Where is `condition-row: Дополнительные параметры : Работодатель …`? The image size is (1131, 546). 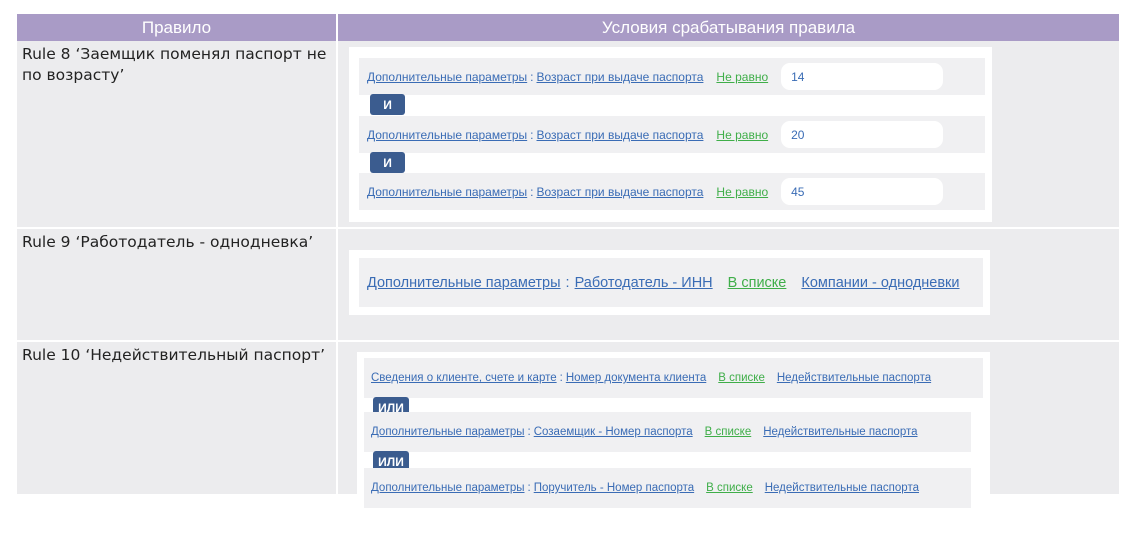 condition-row: Дополнительные параметры : Работодатель … is located at coordinates (671, 282).